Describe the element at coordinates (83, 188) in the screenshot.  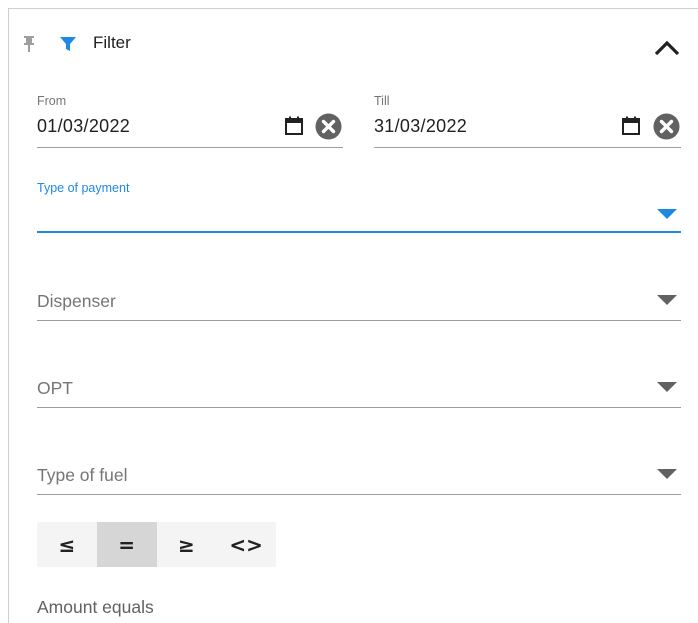
I see `payment-label: Type of payment` at that location.